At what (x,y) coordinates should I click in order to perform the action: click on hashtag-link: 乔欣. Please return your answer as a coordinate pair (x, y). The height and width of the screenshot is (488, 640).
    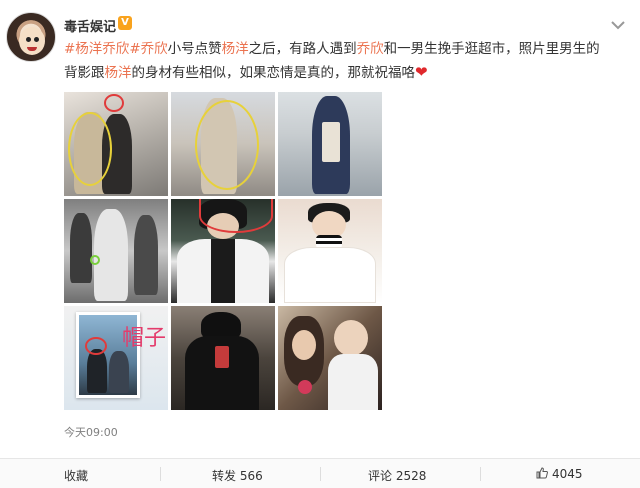
    Looking at the image, I should click on (370, 49).